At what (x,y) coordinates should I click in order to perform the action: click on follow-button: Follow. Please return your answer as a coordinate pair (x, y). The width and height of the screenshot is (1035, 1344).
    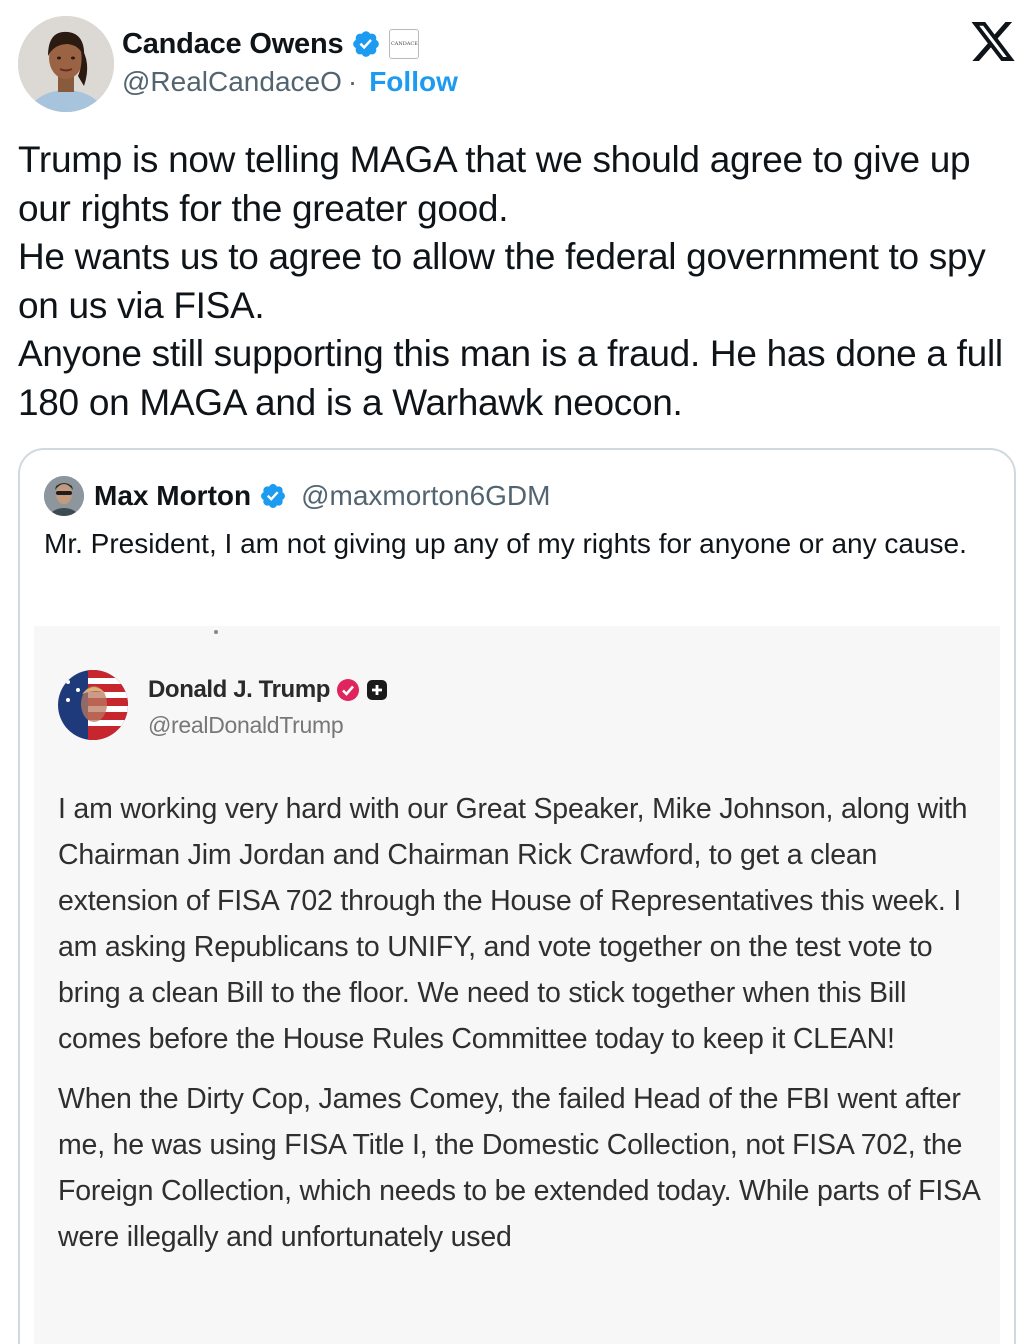
    Looking at the image, I should click on (413, 82).